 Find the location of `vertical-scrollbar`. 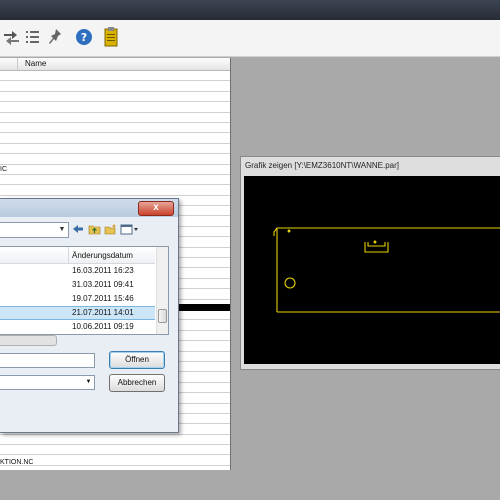

vertical-scrollbar is located at coordinates (162, 290).